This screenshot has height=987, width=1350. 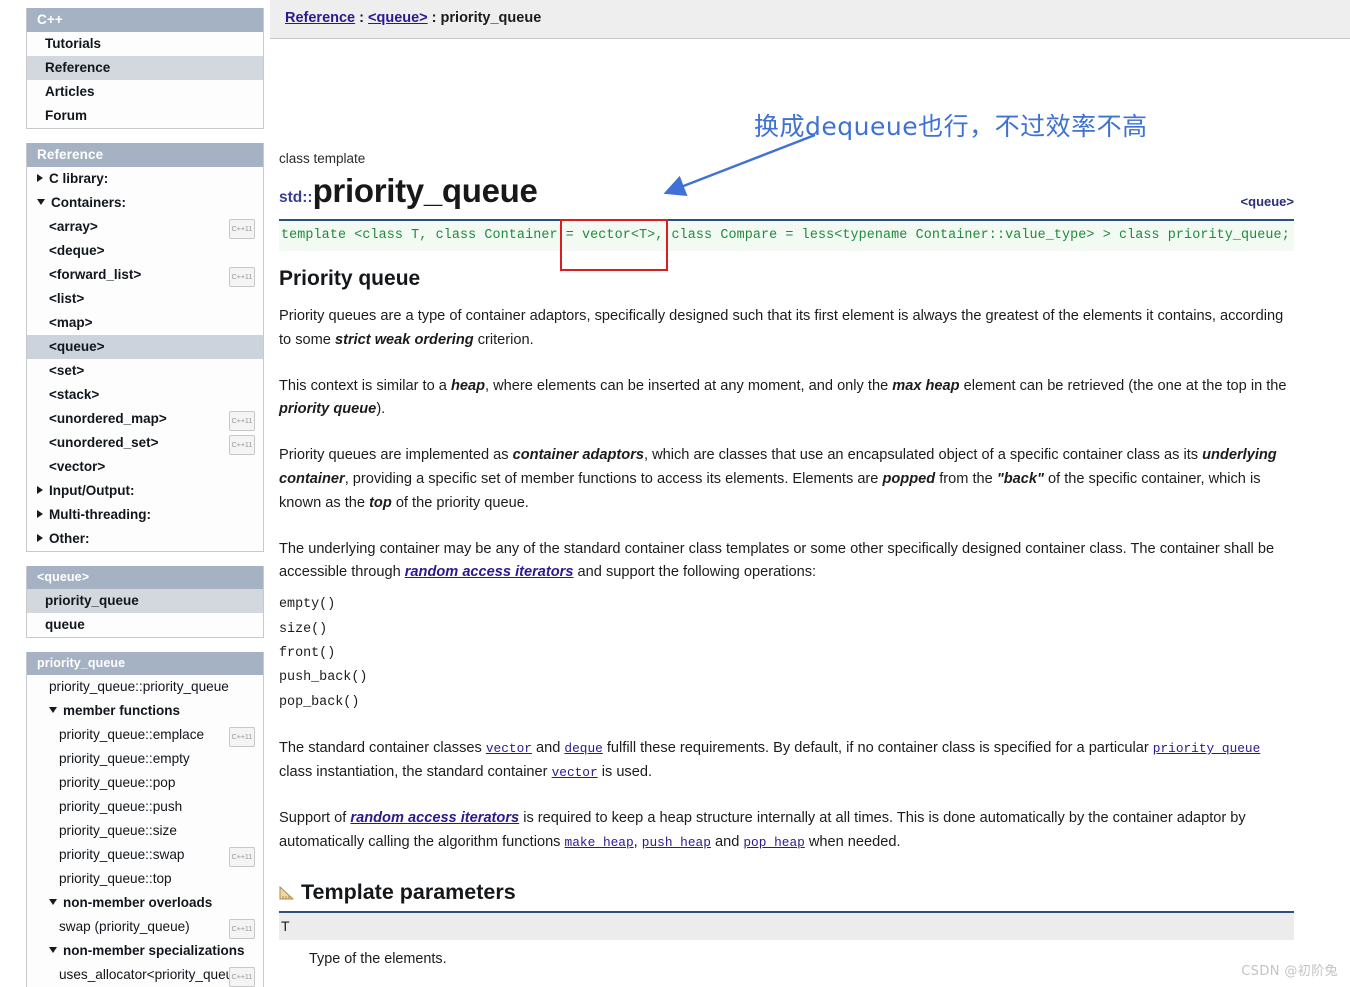 What do you see at coordinates (121, 806) in the screenshot?
I see `pq-nav-label: priority_queue::push` at bounding box center [121, 806].